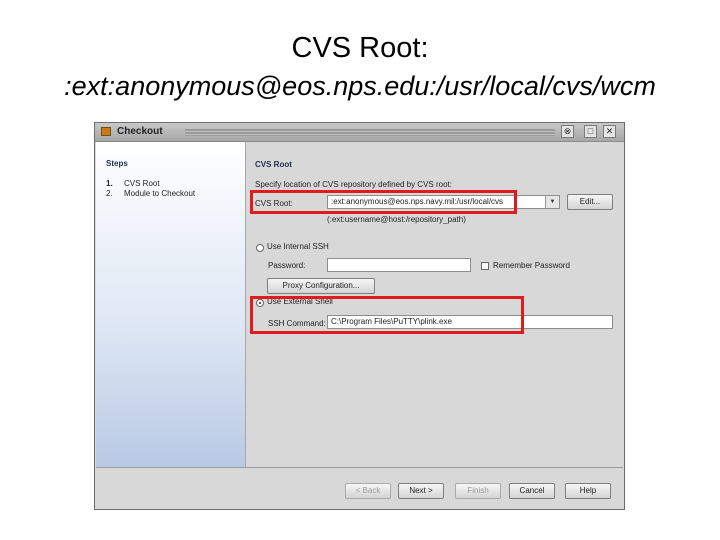  I want to click on title-bar: Checkout ⊗ □ ✕, so click(359, 132).